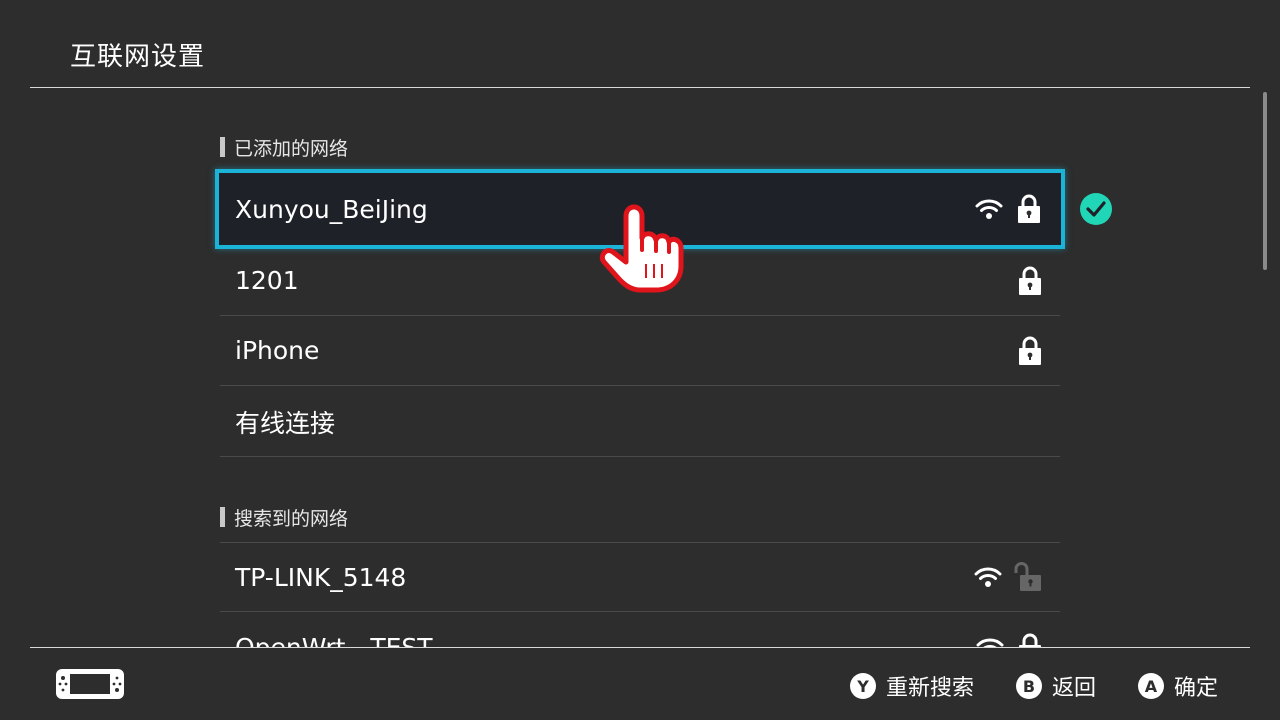 The height and width of the screenshot is (720, 1280). Describe the element at coordinates (640, 630) in the screenshot. I see `network-row-openwrt: OpenWrt - TEST` at that location.